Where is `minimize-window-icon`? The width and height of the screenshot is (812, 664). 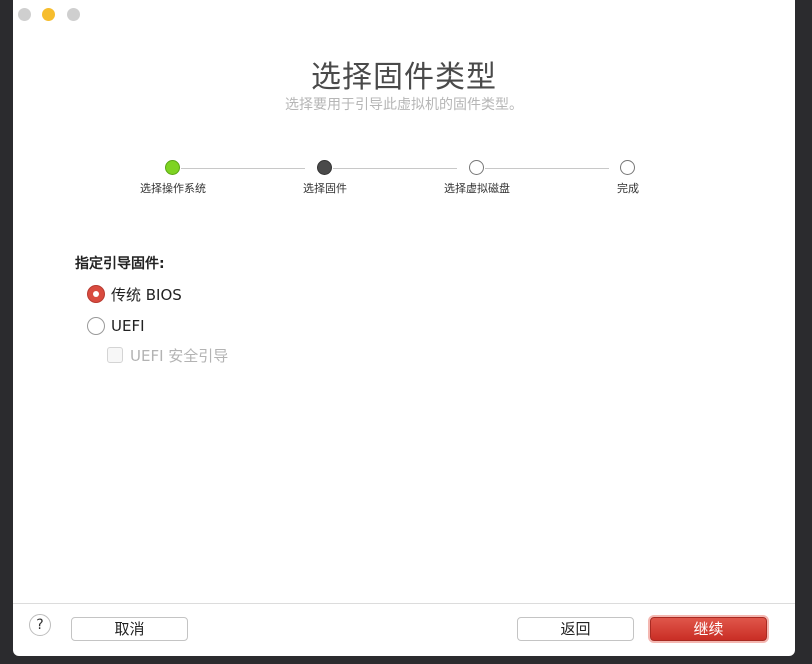
minimize-window-icon is located at coordinates (48, 14).